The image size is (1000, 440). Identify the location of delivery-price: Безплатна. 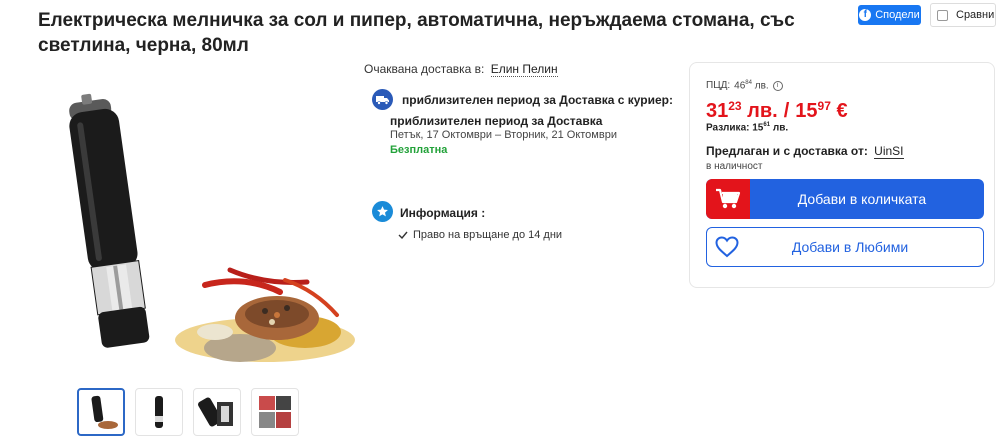
(419, 150).